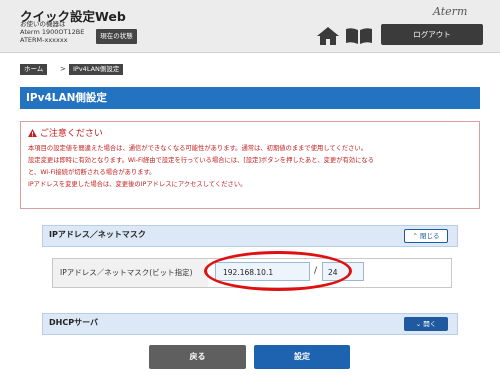 This screenshot has width=500, height=383. Describe the element at coordinates (116, 36) in the screenshot. I see `current-status-button: 現在の状態` at that location.